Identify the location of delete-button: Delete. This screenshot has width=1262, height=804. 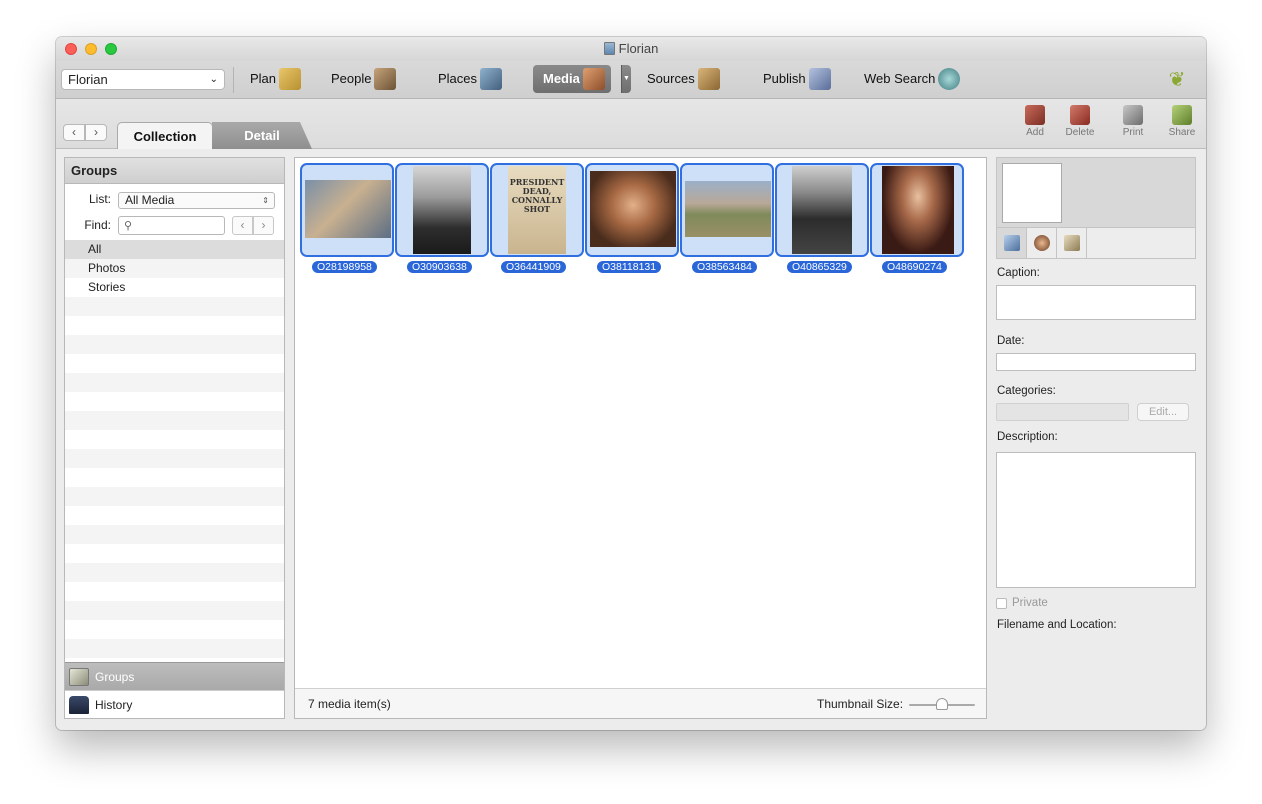
(1080, 121).